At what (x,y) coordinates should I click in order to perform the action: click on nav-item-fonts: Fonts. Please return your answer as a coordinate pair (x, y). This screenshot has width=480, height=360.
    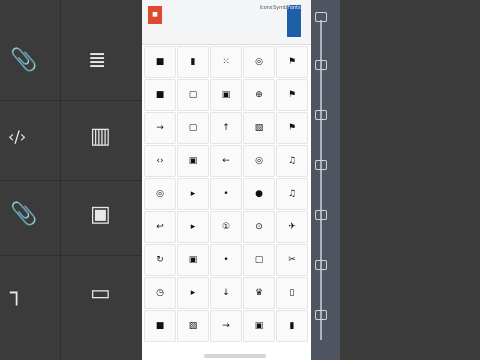
    Looking at the image, I should click on (294, 21).